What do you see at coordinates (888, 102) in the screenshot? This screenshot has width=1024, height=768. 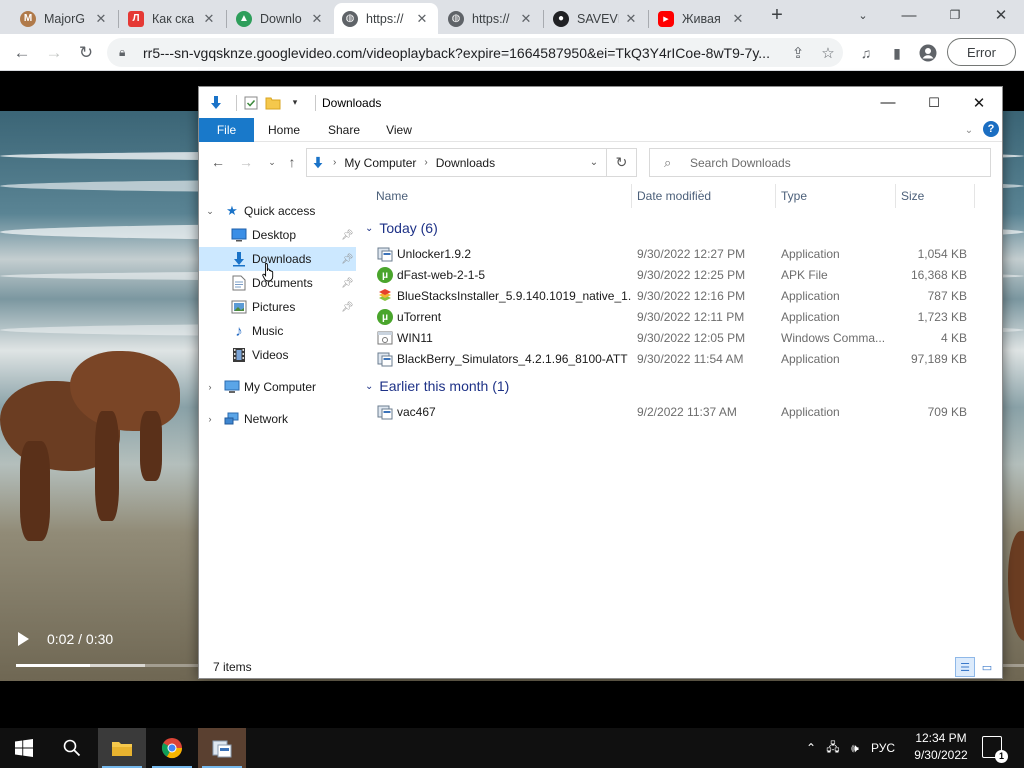 I see `explorer-minimize-button: —` at bounding box center [888, 102].